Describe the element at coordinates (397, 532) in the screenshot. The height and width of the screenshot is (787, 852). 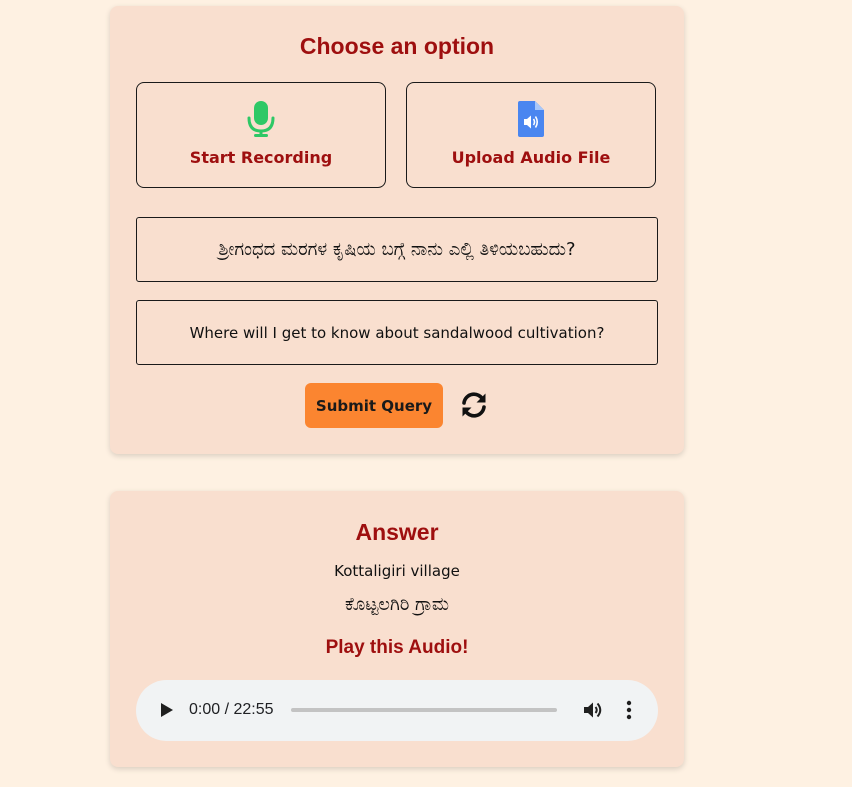
I see `answer-title: Answer` at that location.